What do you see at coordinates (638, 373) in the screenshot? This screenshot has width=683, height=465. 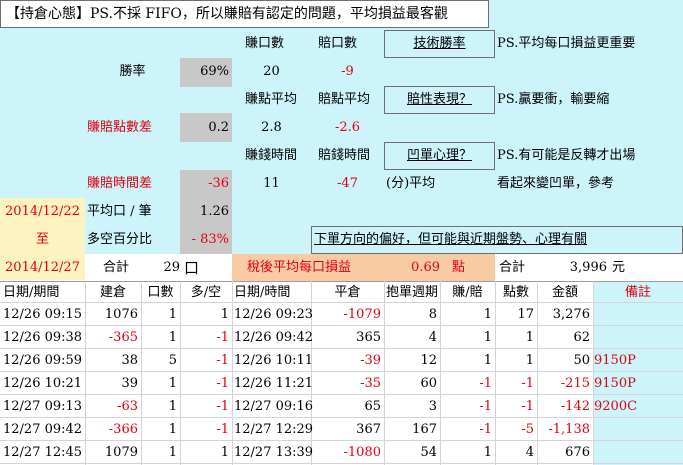 I see `remark-column-bg` at bounding box center [638, 373].